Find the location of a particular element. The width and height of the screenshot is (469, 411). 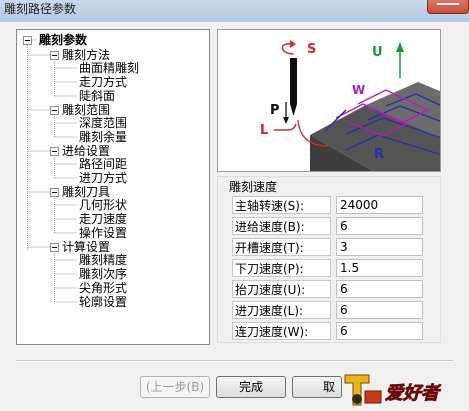

tree-item: 走刀速度 is located at coordinates (103, 219).